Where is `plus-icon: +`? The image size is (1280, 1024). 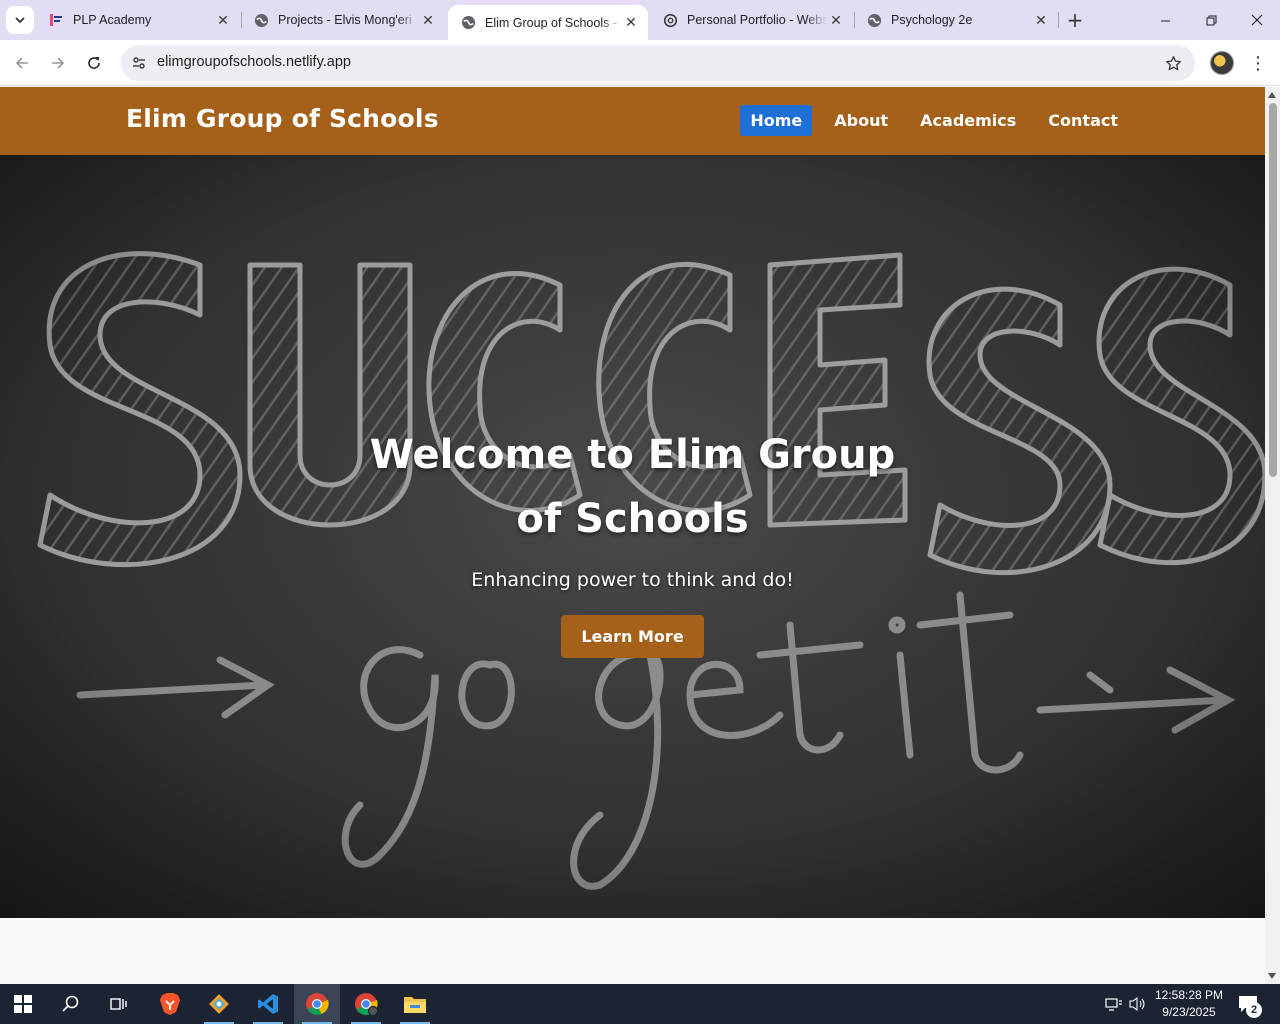 plus-icon: + is located at coordinates (1075, 20).